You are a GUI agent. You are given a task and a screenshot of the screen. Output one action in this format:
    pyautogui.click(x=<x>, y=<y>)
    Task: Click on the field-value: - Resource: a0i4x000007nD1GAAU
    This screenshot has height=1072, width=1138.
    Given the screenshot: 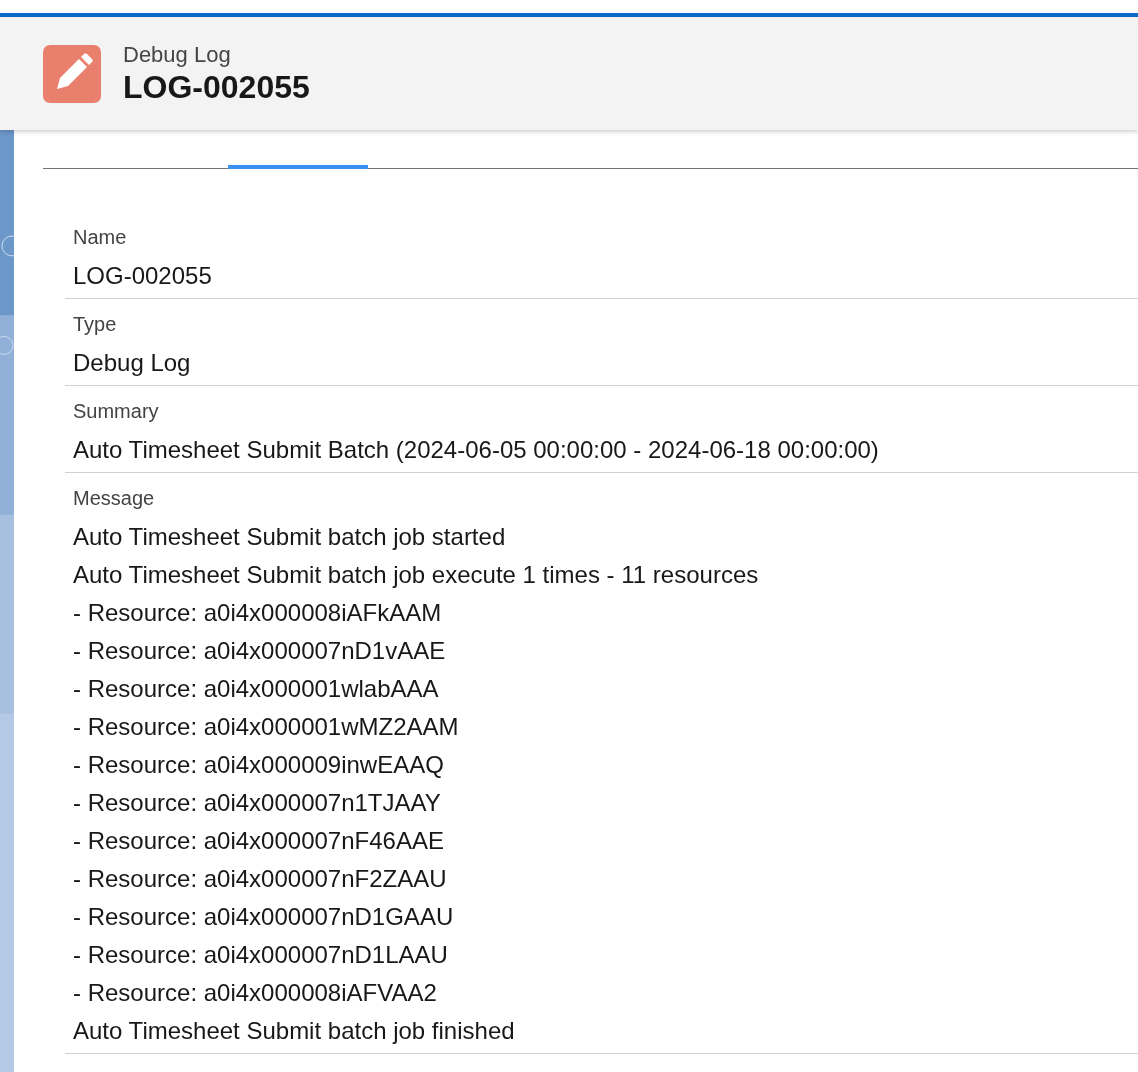 What is the action you would take?
    pyautogui.click(x=264, y=917)
    